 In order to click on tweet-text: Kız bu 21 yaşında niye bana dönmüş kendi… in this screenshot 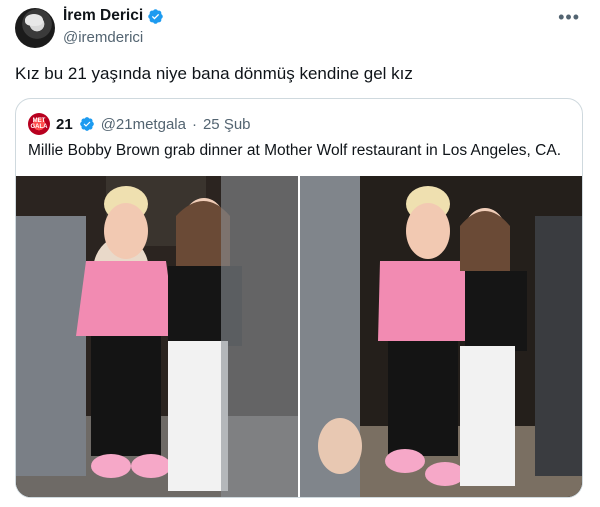, I will do `click(214, 73)`.